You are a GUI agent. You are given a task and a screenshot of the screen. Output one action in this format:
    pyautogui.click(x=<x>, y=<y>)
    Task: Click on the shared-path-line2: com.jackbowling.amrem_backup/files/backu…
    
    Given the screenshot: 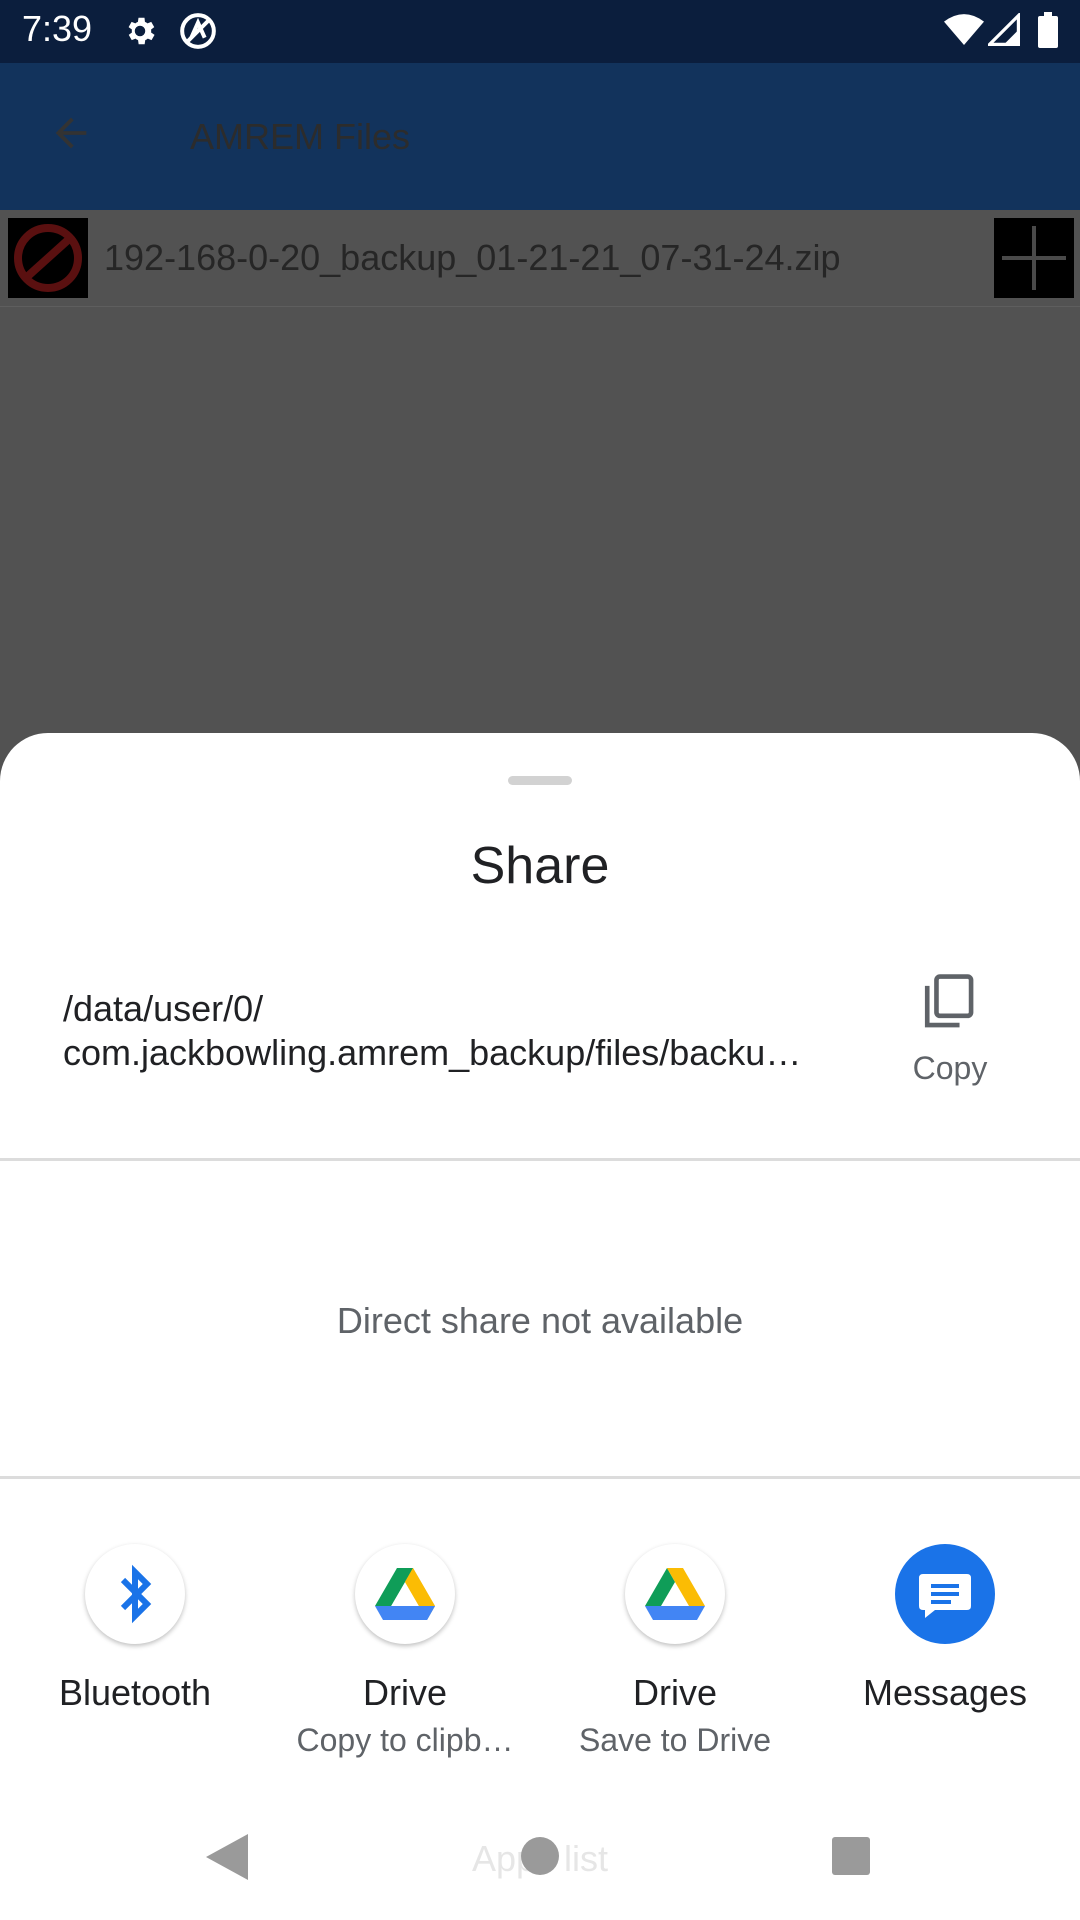 What is the action you would take?
    pyautogui.click(x=432, y=1052)
    